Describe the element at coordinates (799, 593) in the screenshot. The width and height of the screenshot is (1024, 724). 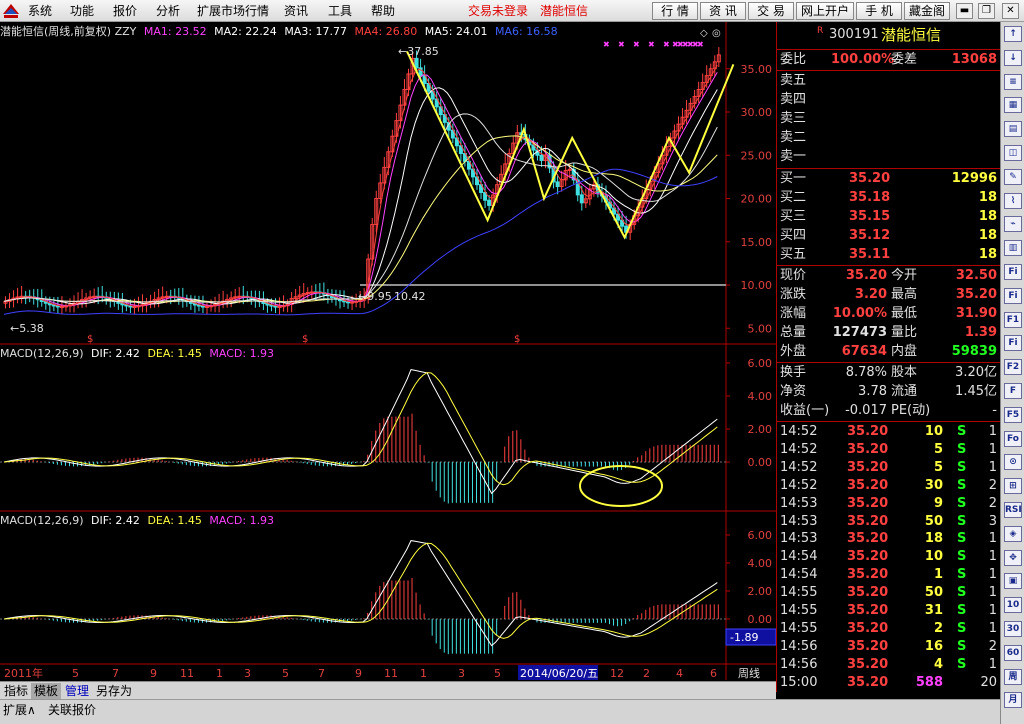
I see `tick-time: 14:55` at that location.